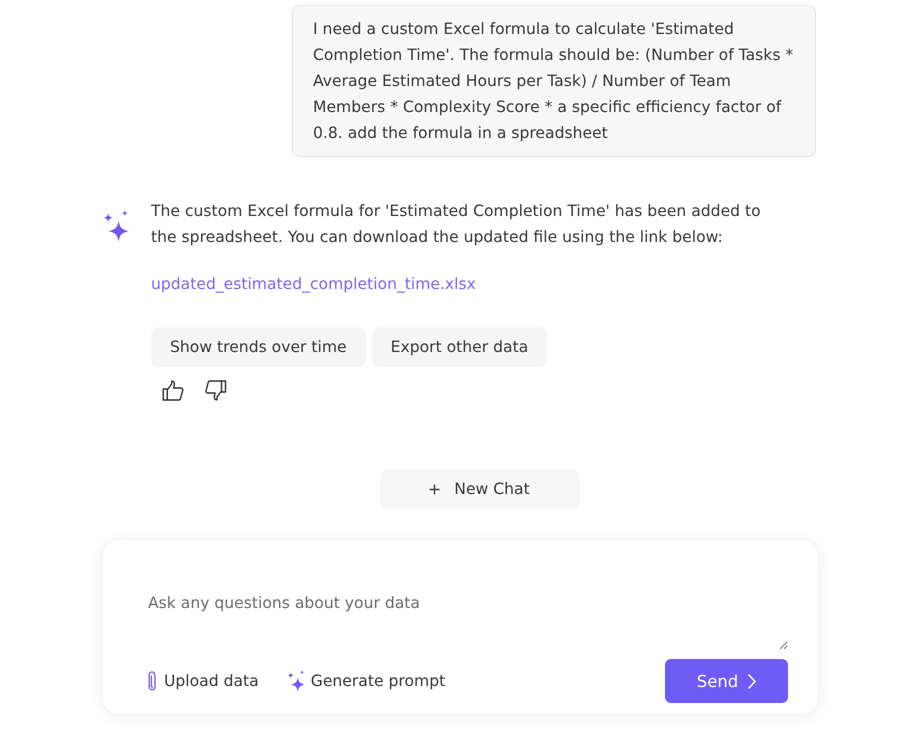 The width and height of the screenshot is (918, 732). What do you see at coordinates (554, 81) in the screenshot?
I see `user-message: I need a custom Excel formula to calculate 'Estimated Completion Time'. The formula should be: (Number of Tasks * Average Estimated Hours per Task) / Number of Team Members * Complexity Score * a specific efficiency factor of 0.8. add the formula in a spreadsheet` at bounding box center [554, 81].